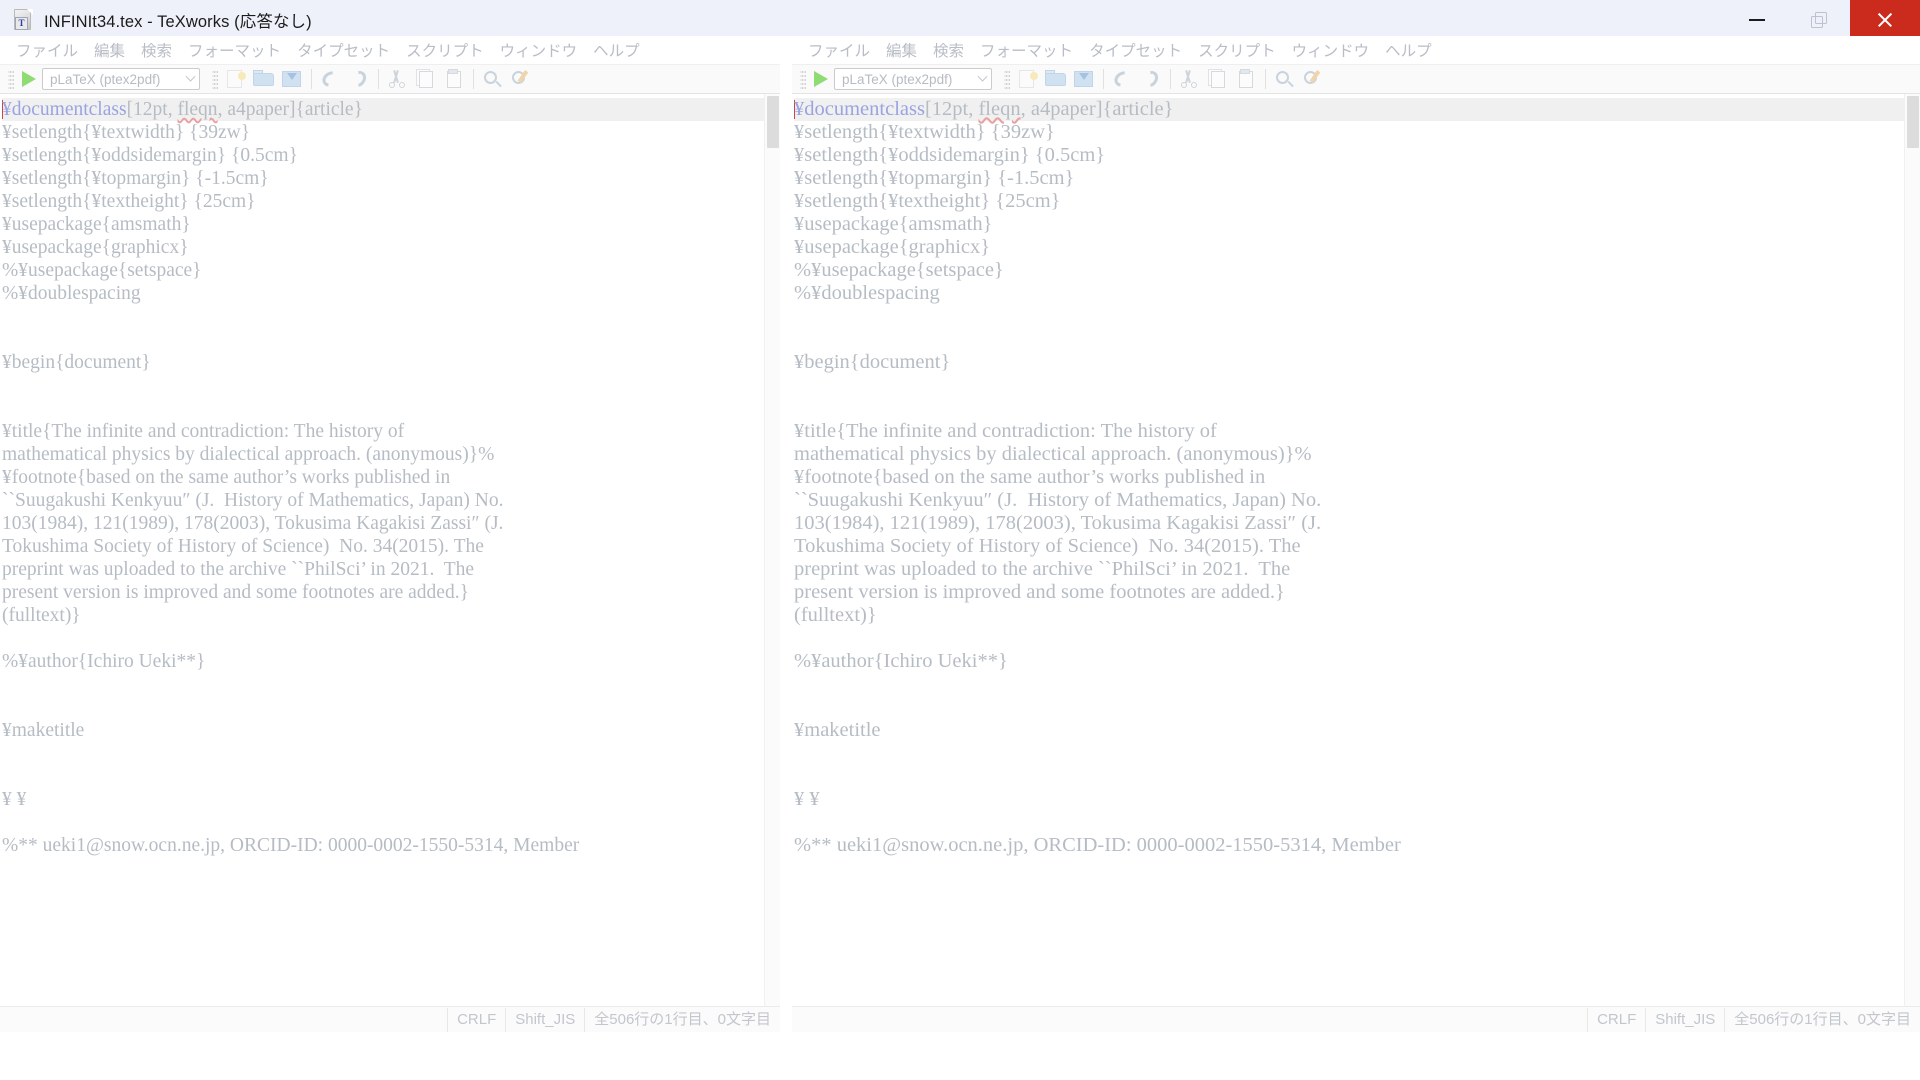 The image size is (1920, 1080). I want to click on code-line: ¥usepackage{graphicx}, so click(892, 247).